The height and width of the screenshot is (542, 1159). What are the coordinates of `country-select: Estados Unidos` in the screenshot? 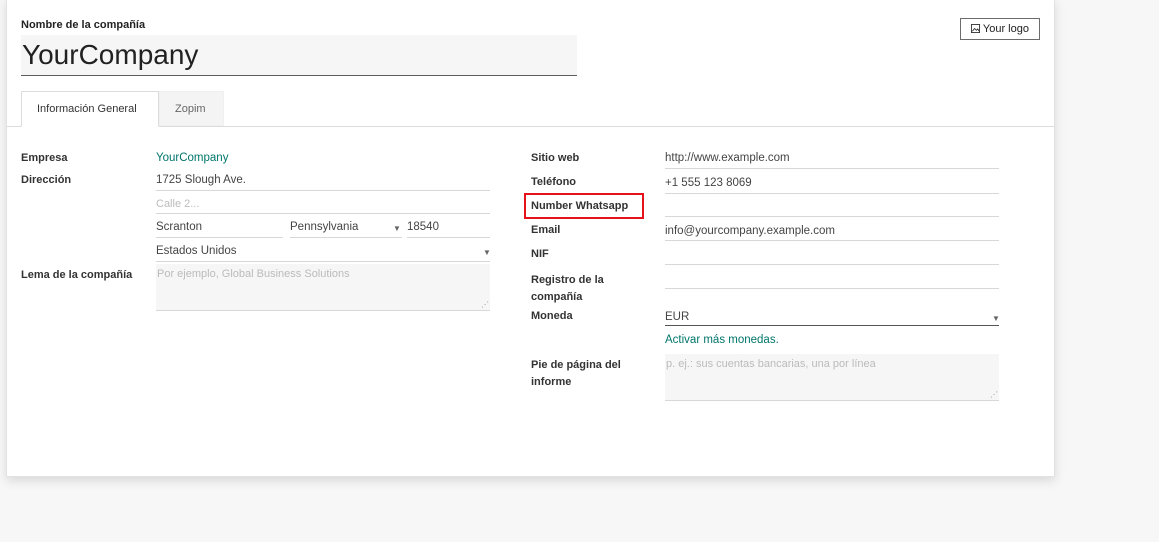 It's located at (196, 251).